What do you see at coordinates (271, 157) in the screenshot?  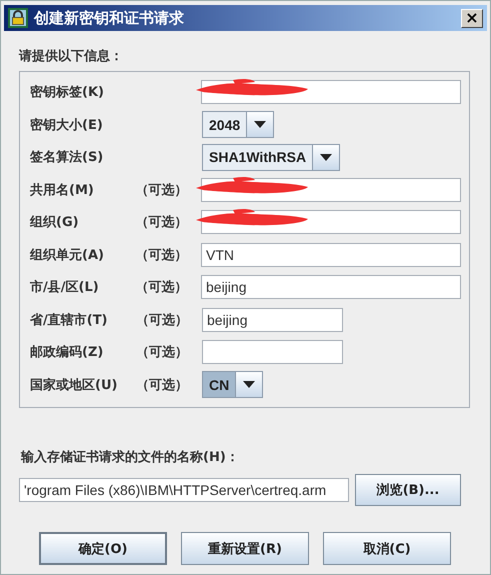 I see `dropdown: SHA1WithRSA` at bounding box center [271, 157].